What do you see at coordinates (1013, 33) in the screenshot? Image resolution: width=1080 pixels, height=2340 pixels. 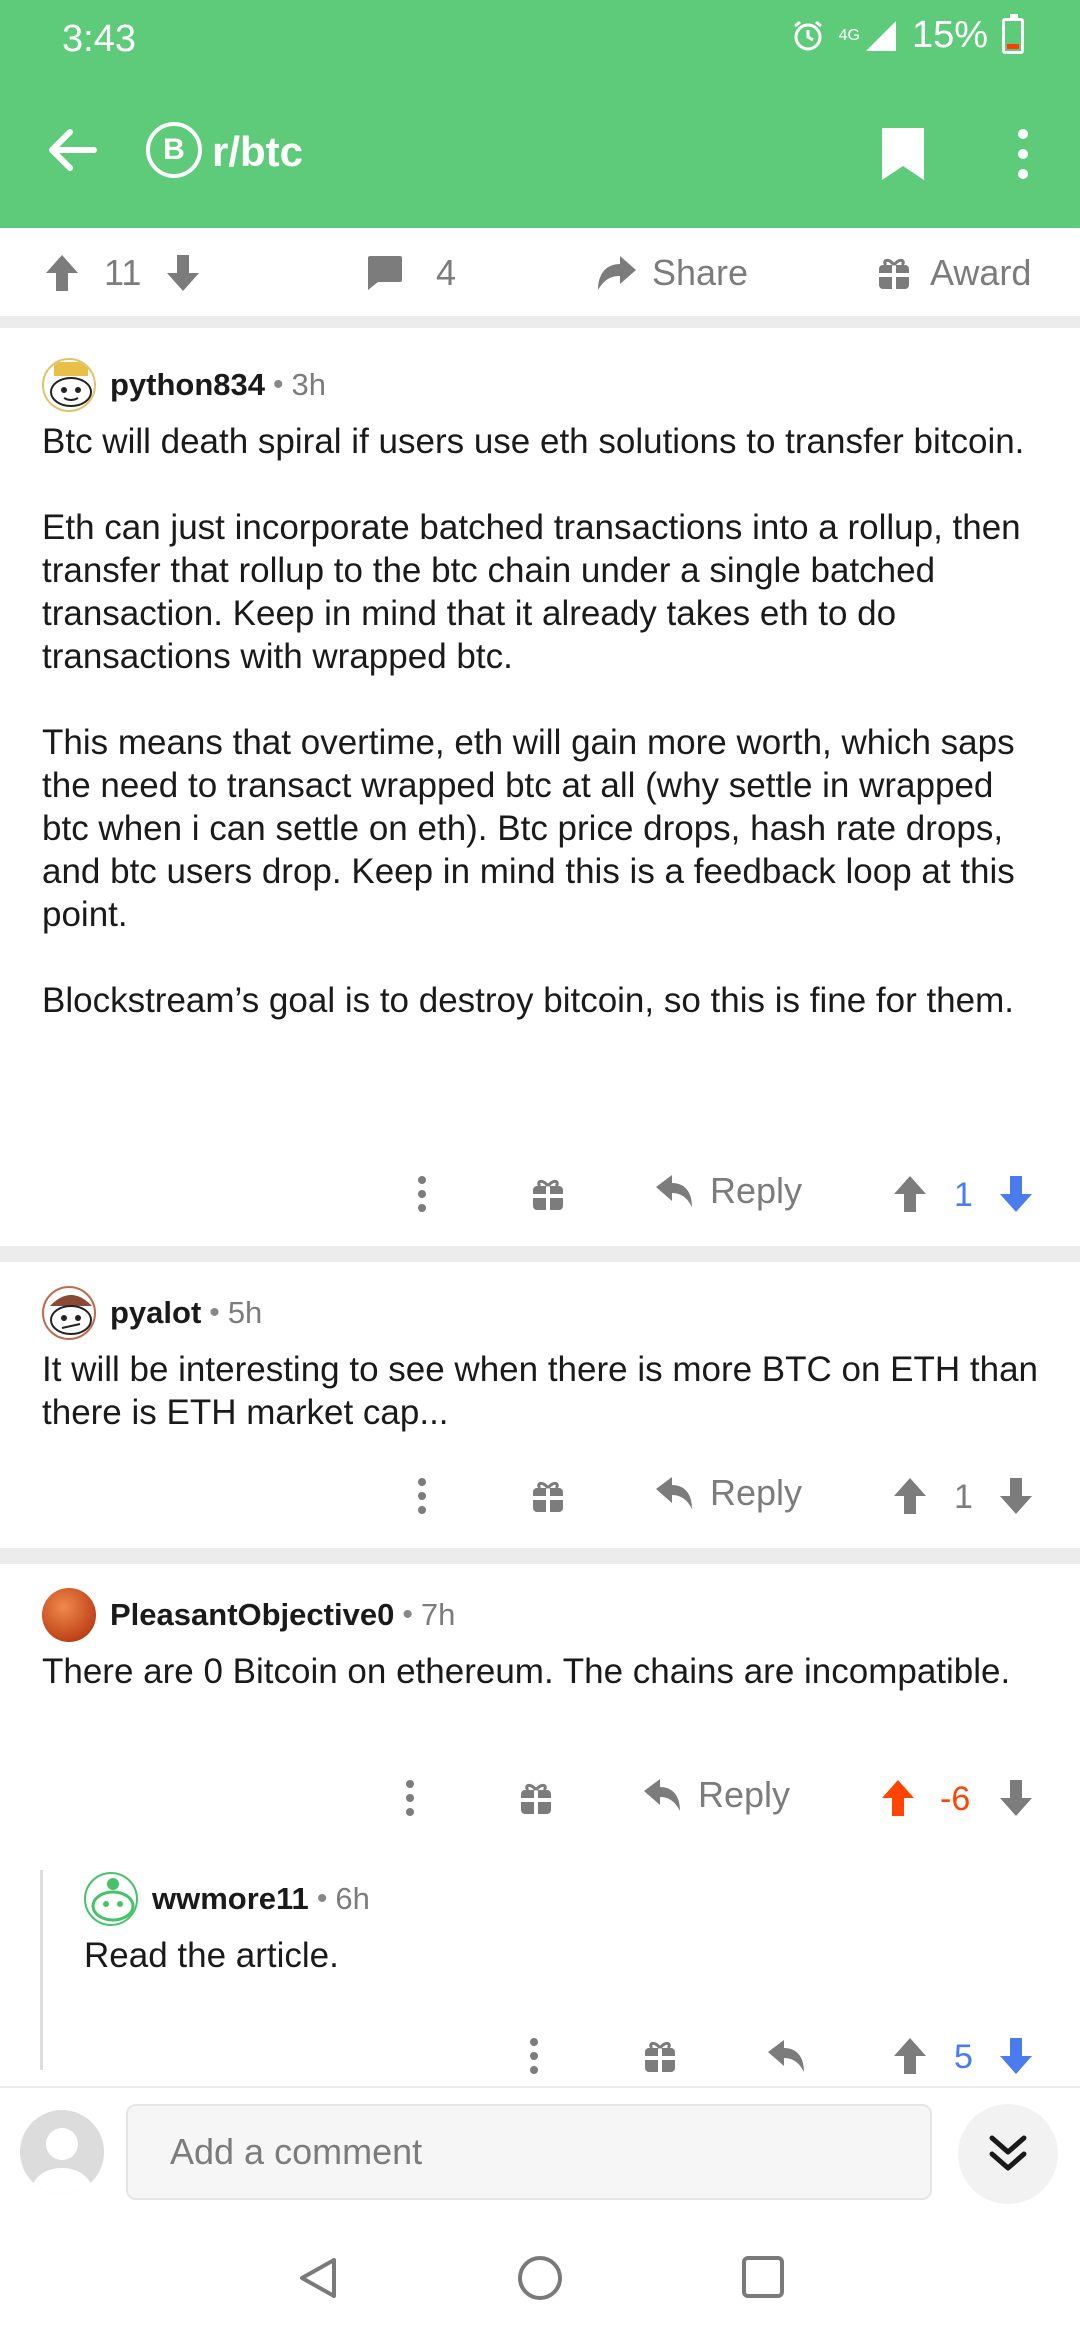 I see `battery-icon` at bounding box center [1013, 33].